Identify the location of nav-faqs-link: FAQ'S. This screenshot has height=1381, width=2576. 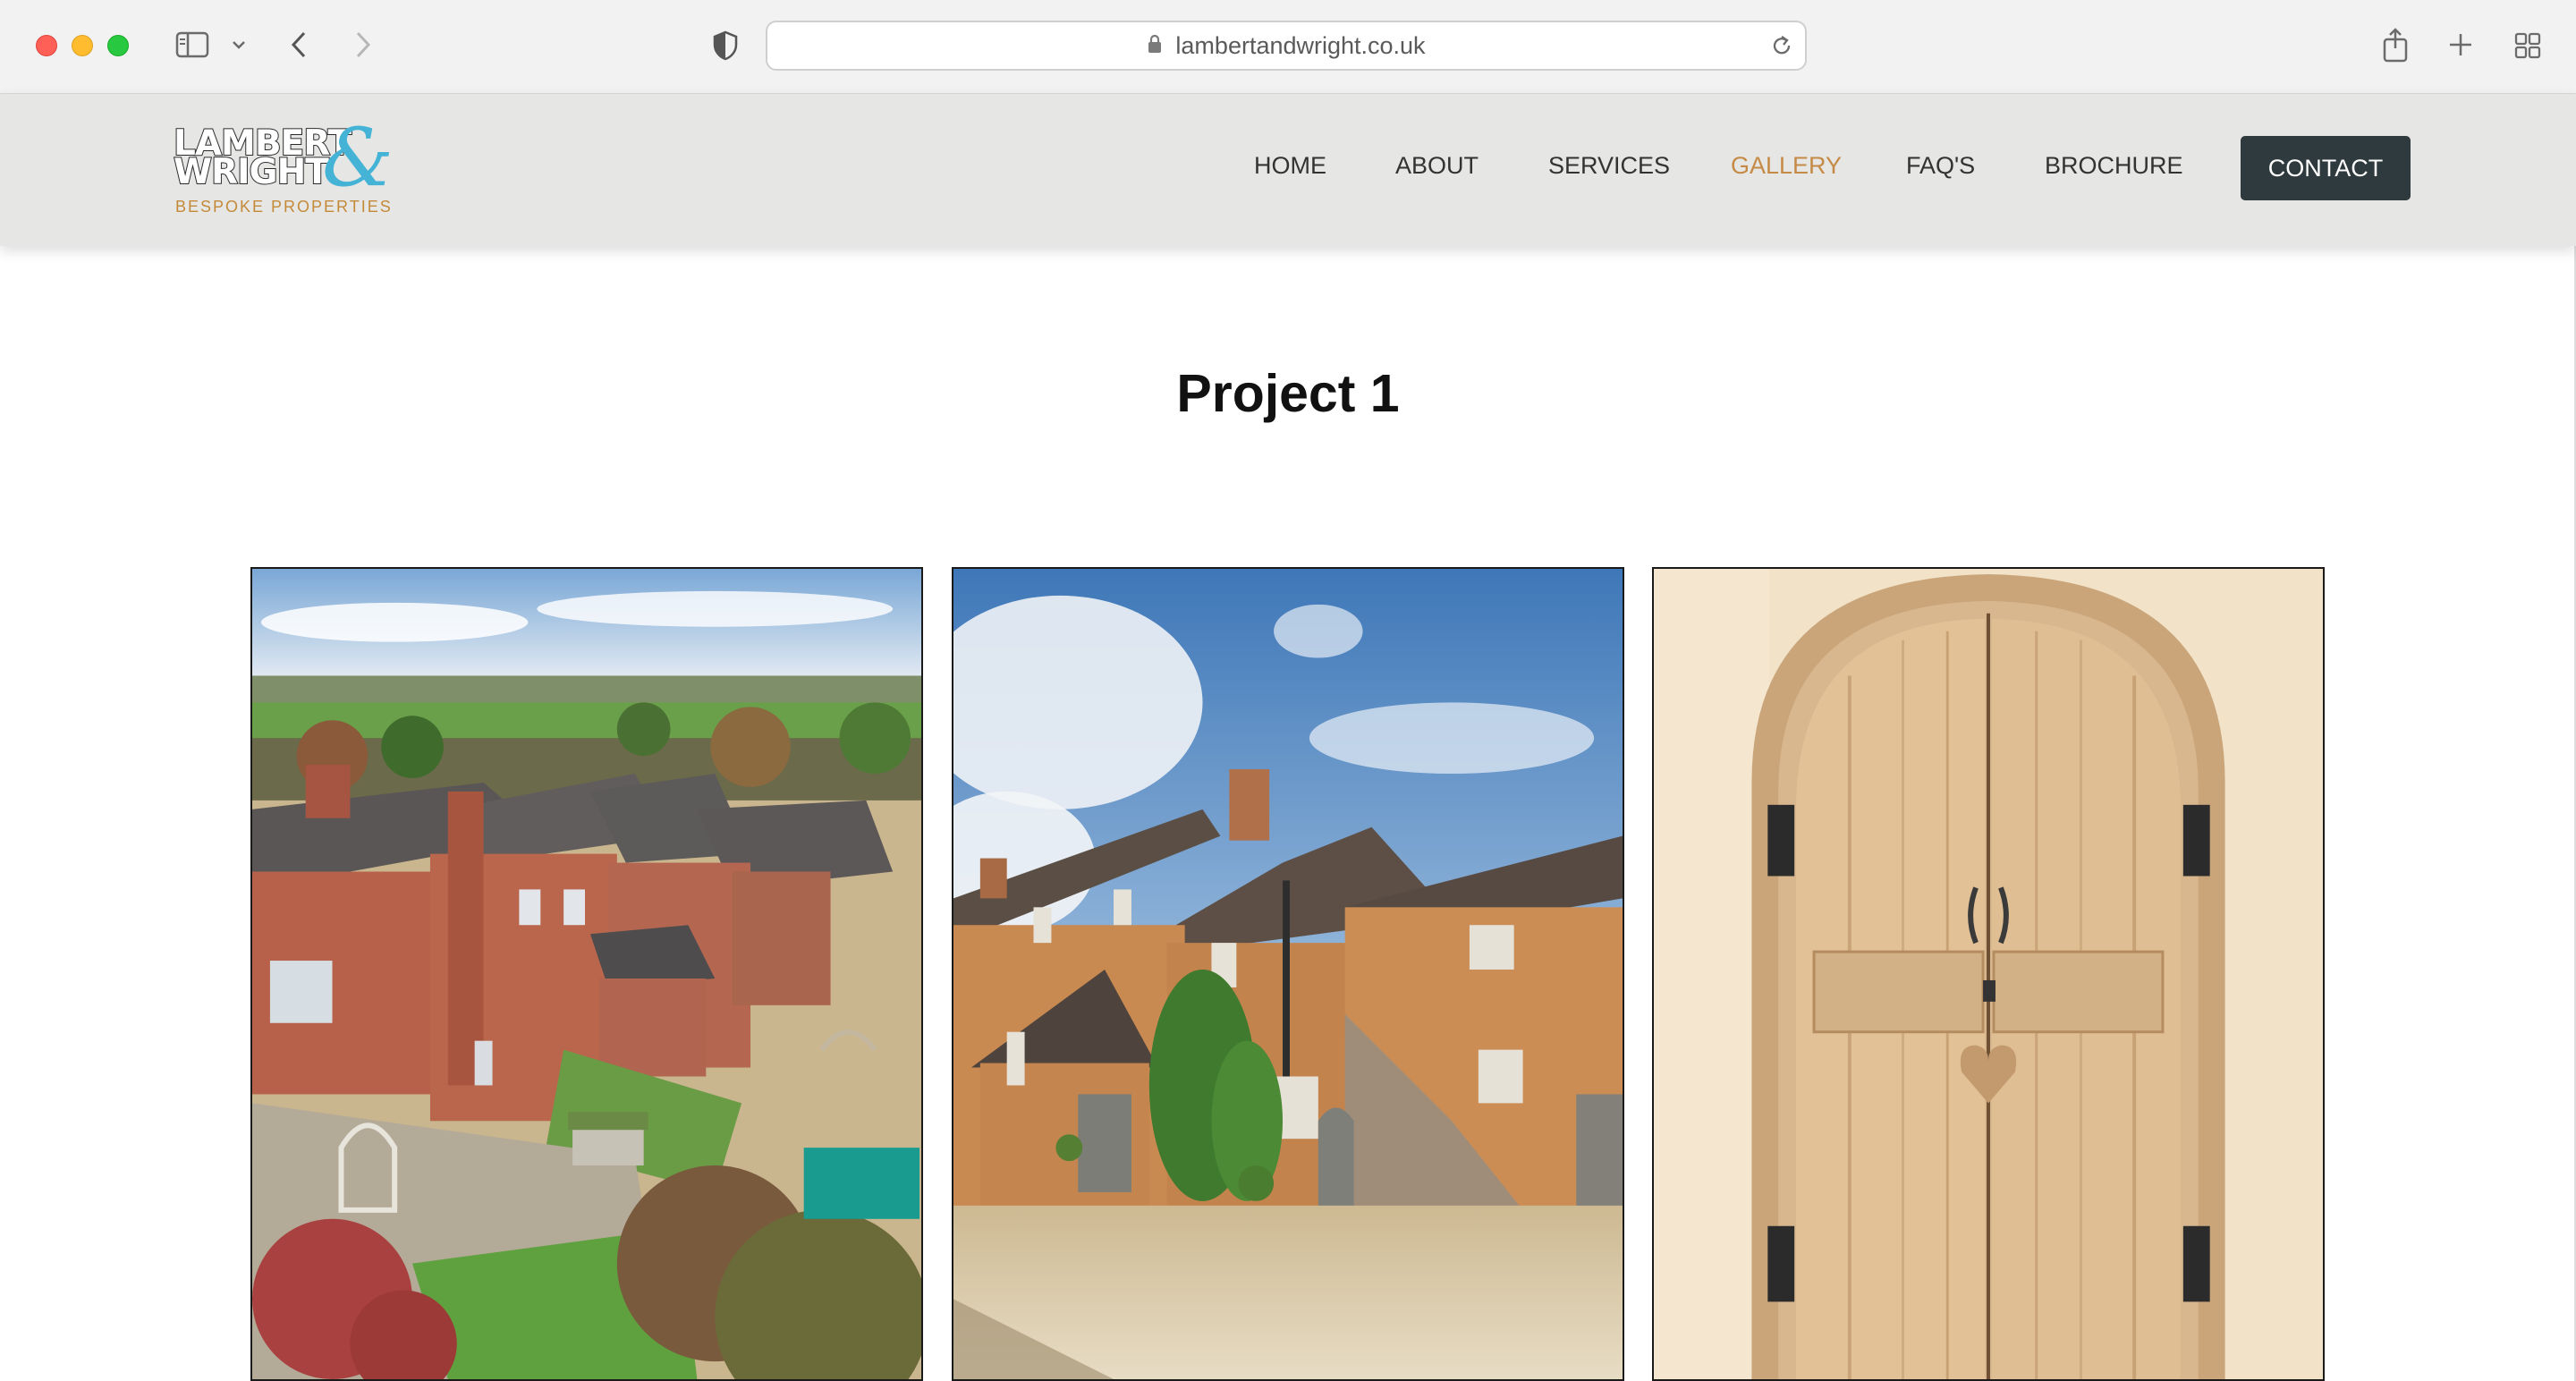
(1940, 166).